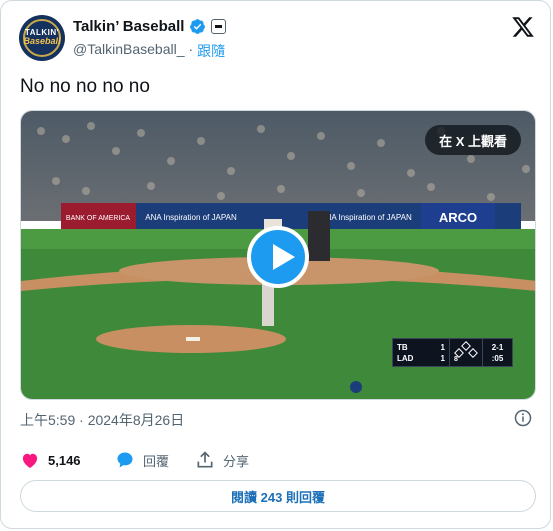  I want to click on author-name-row: Talkin’ Baseball, so click(150, 26).